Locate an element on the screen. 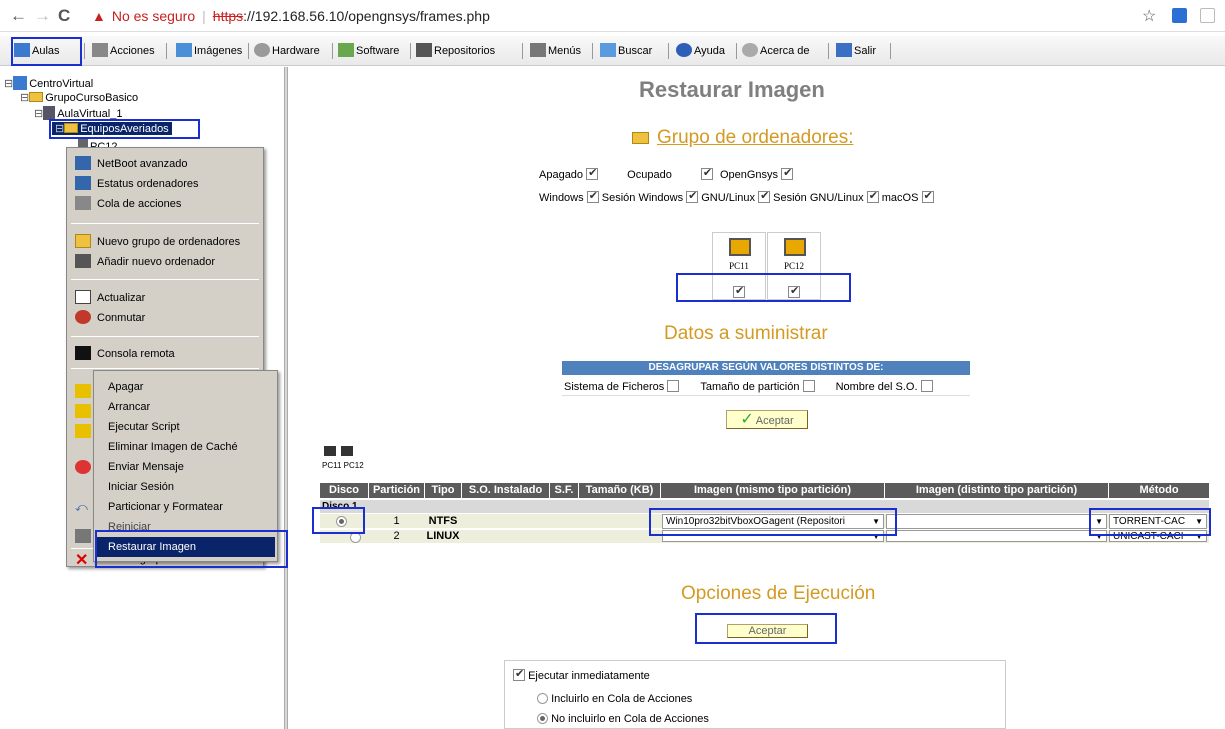 This screenshot has width=1225, height=729. submenu-iniciar-sesion: Iniciar Sesión is located at coordinates (141, 487).